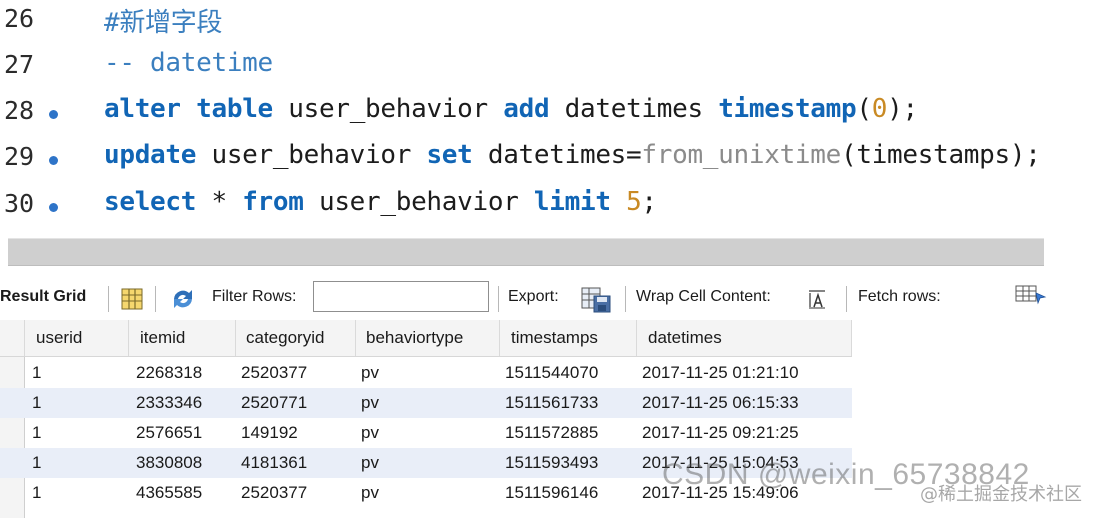 This screenshot has width=1100, height=518. What do you see at coordinates (703, 296) in the screenshot?
I see `wrap-cell-content-label: Wrap Cell Content:` at bounding box center [703, 296].